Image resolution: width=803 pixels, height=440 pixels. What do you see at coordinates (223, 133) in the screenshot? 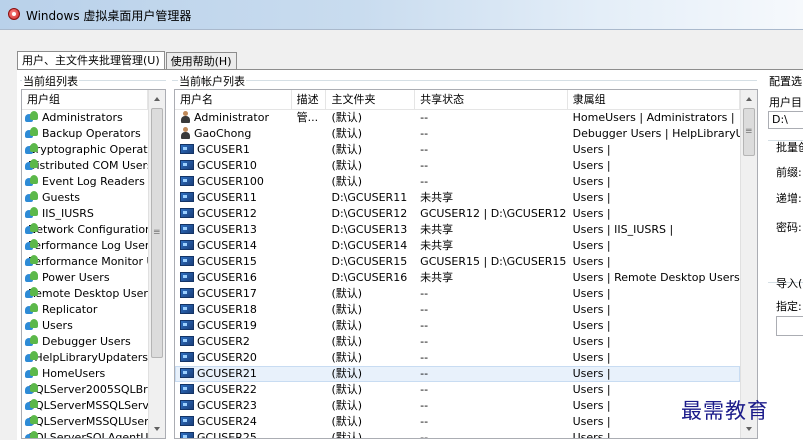
I see `user-name-text: GaoChong` at bounding box center [223, 133].